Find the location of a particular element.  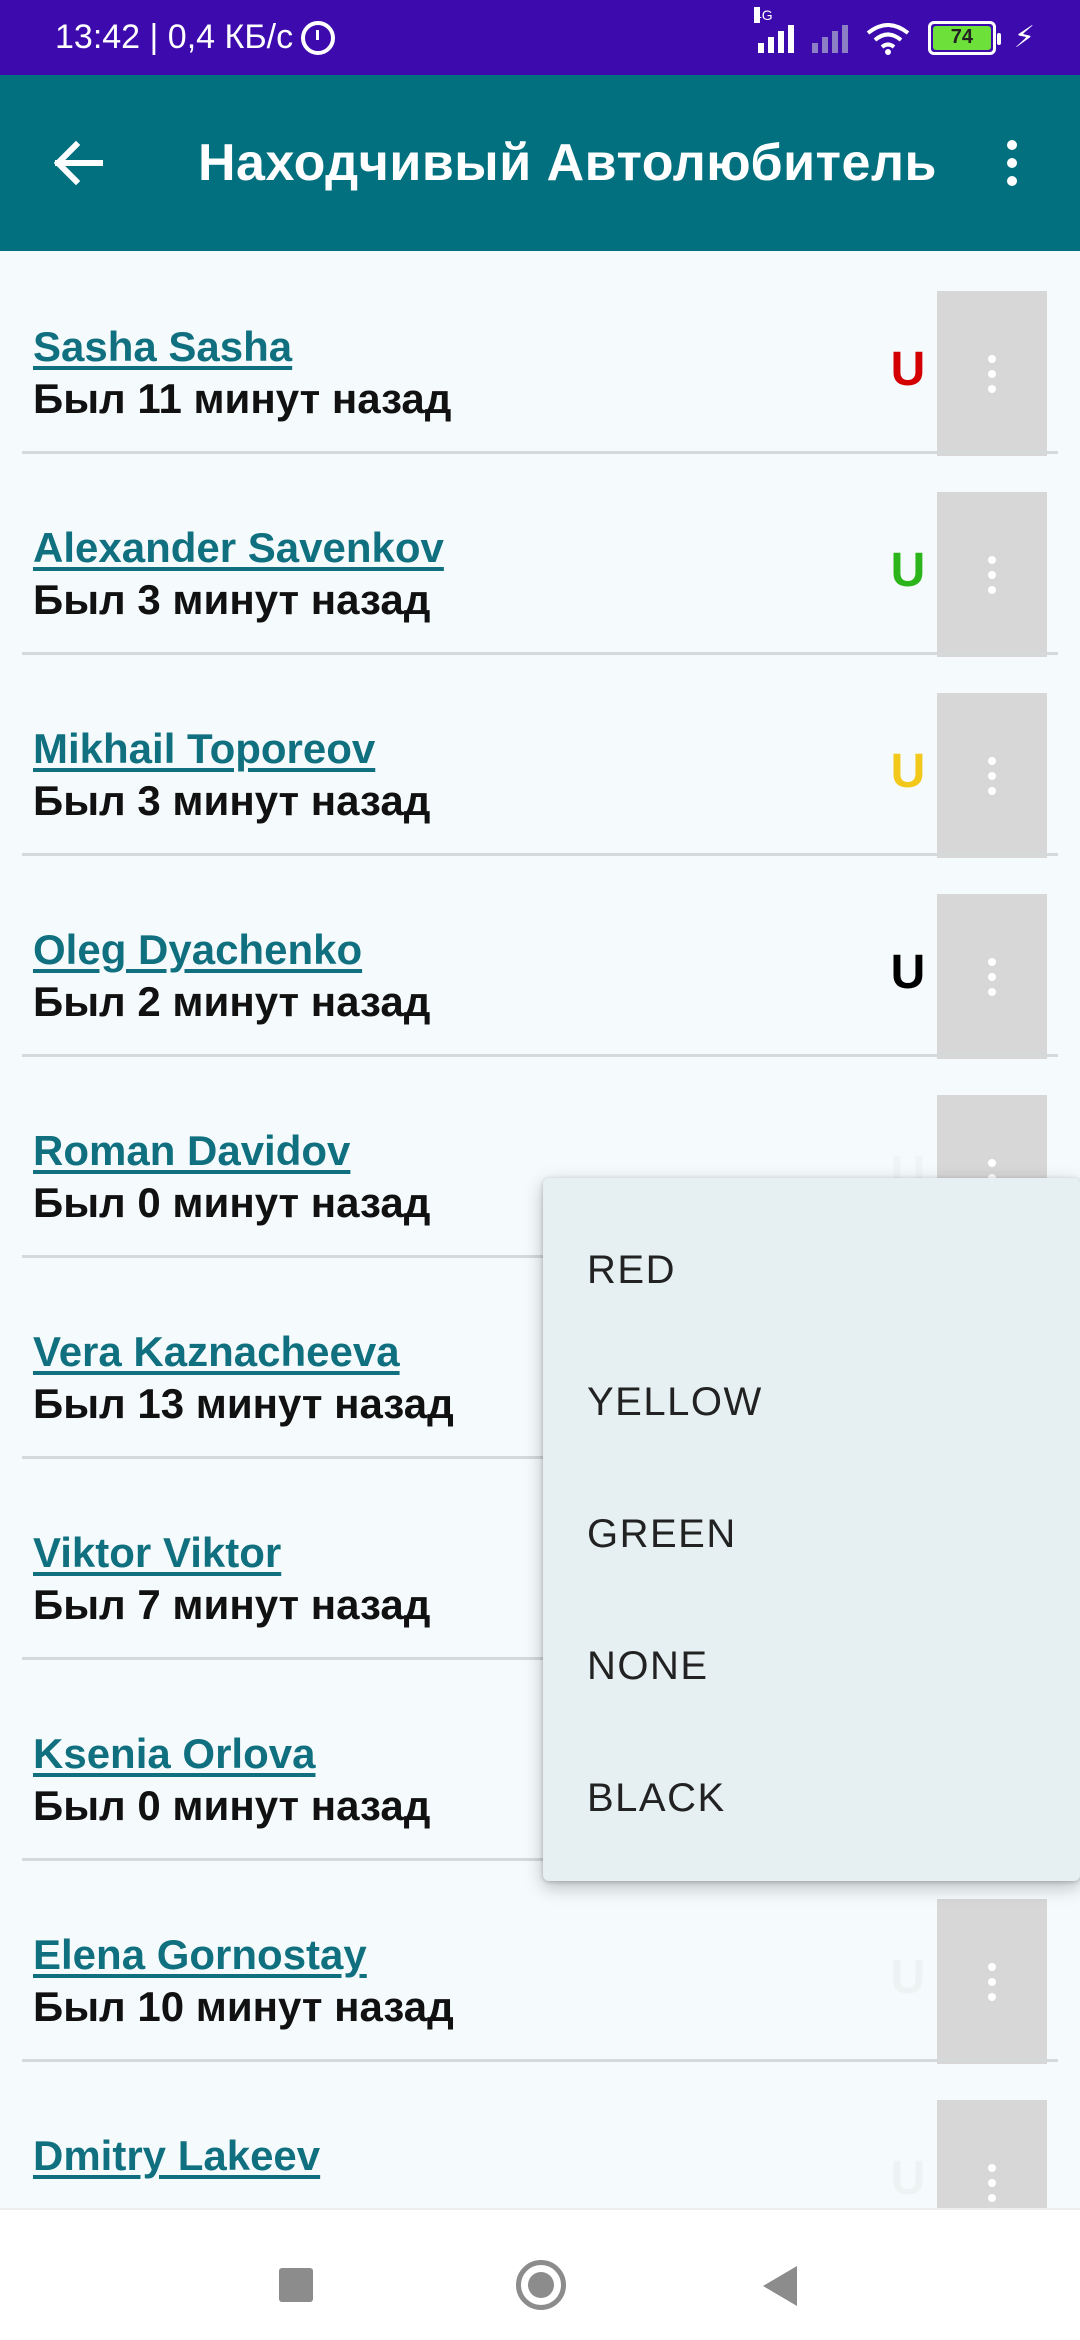

dropdown-option-red: RED is located at coordinates (811, 1270).